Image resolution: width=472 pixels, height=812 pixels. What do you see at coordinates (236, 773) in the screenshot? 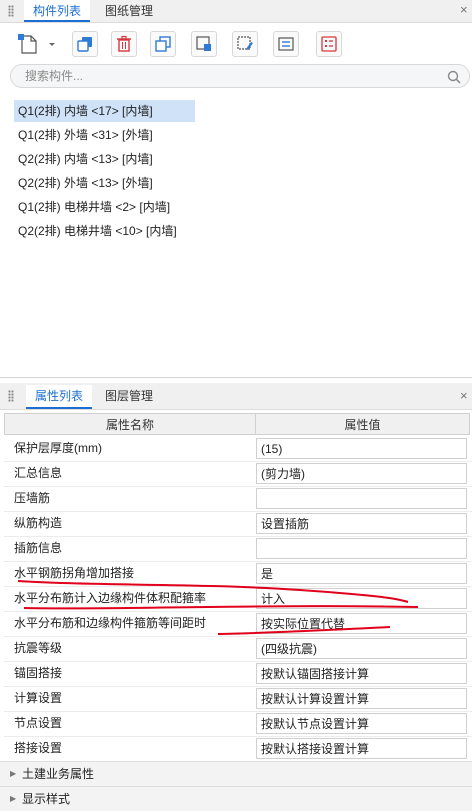
I see `section-civil-attributes: ▶ 土建业务属性` at bounding box center [236, 773].